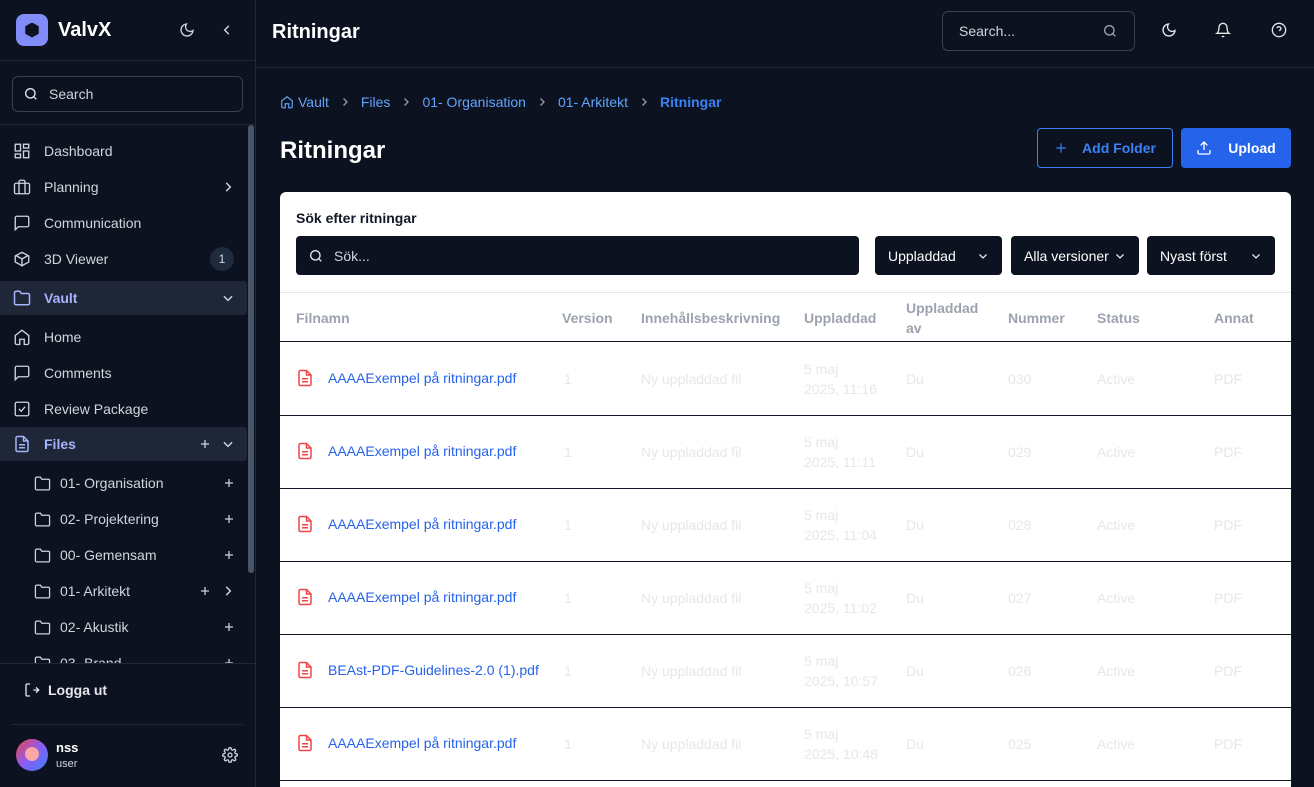 The width and height of the screenshot is (1314, 787). I want to click on avatar, so click(32, 755).